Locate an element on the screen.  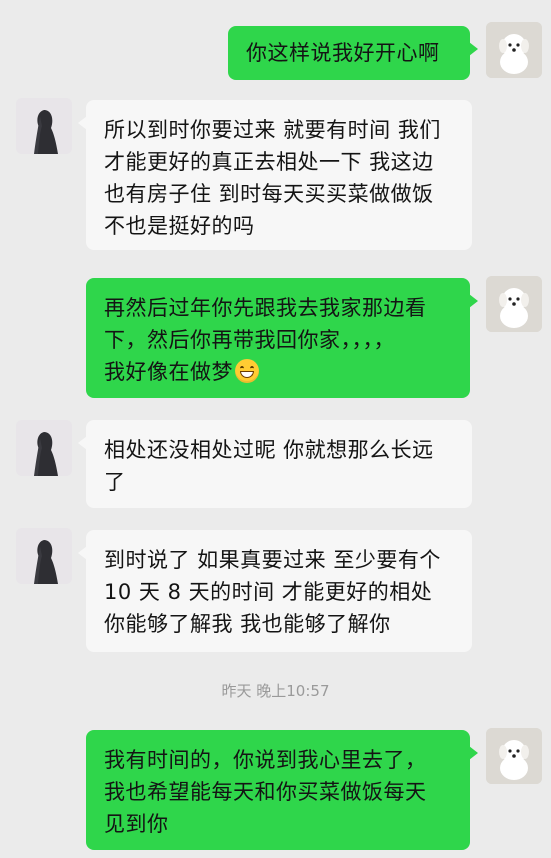
message-line: 你能够了解我 我也能够了解你 is located at coordinates (247, 624).